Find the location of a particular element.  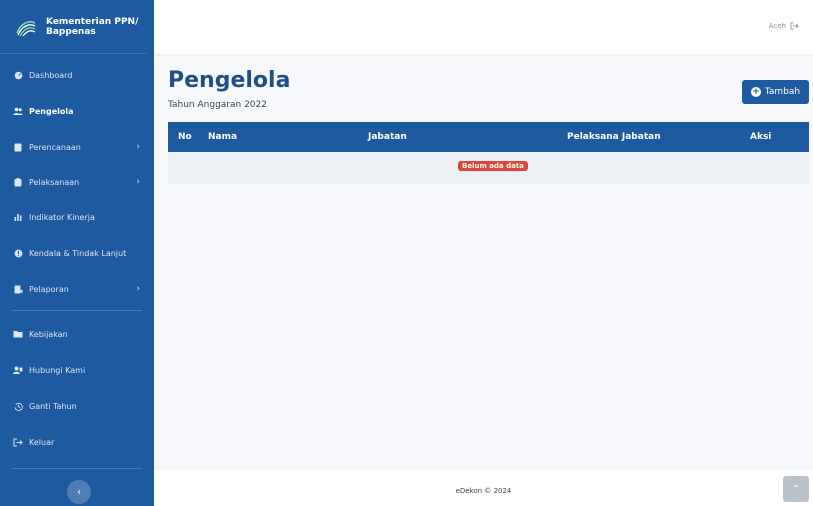

sidebar-item-dashboard: Dashboard is located at coordinates (77, 75).